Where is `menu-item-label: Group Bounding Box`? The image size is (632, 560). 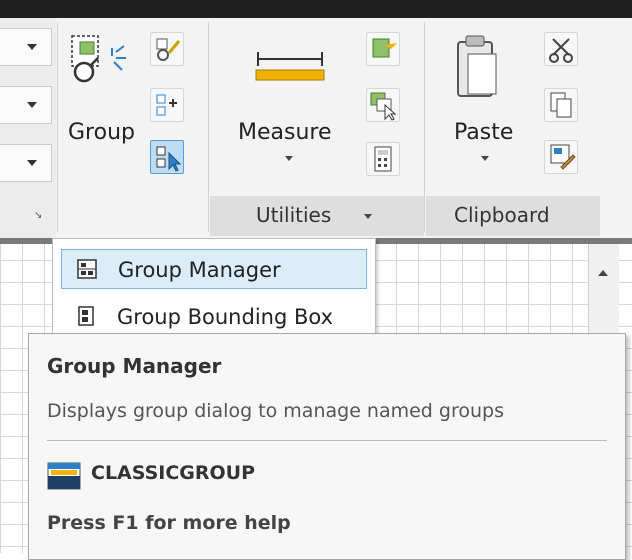
menu-item-label: Group Bounding Box is located at coordinates (225, 317).